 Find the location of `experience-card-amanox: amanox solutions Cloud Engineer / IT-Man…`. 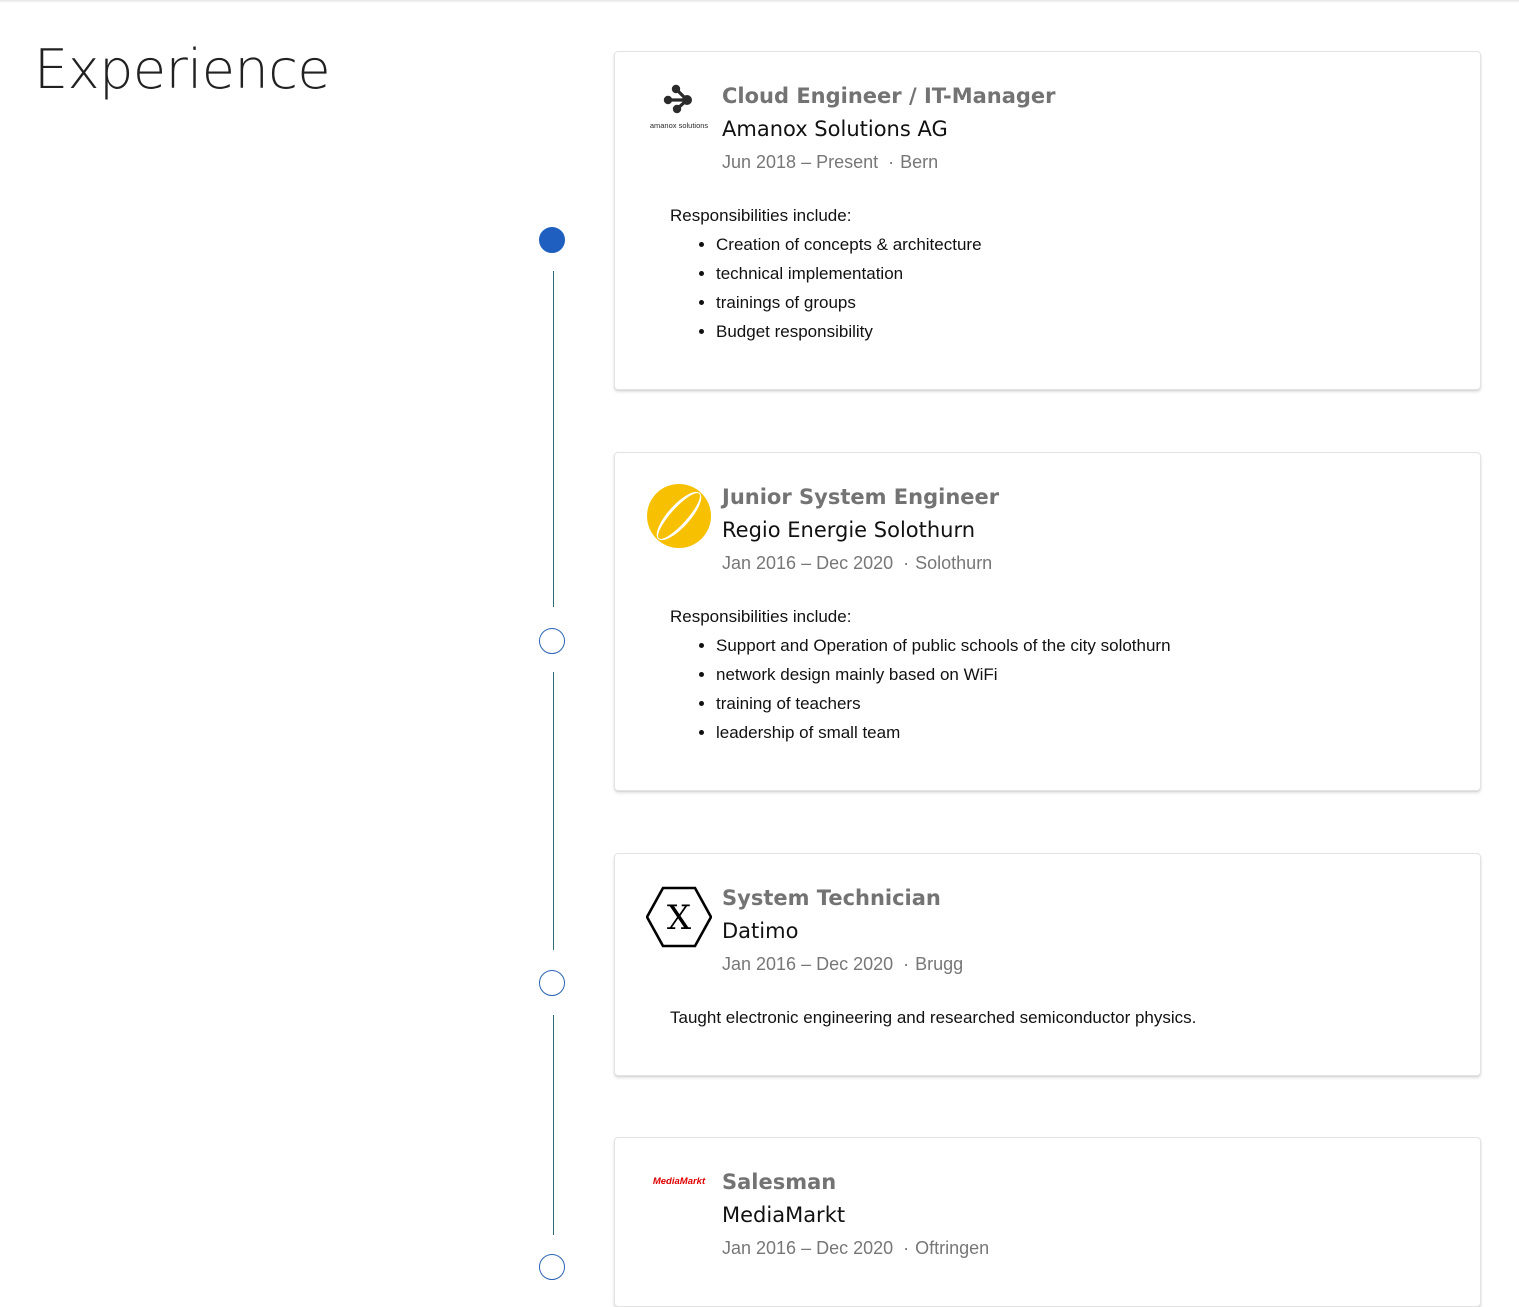

experience-card-amanox: amanox solutions Cloud Engineer / IT-Man… is located at coordinates (1047, 220).